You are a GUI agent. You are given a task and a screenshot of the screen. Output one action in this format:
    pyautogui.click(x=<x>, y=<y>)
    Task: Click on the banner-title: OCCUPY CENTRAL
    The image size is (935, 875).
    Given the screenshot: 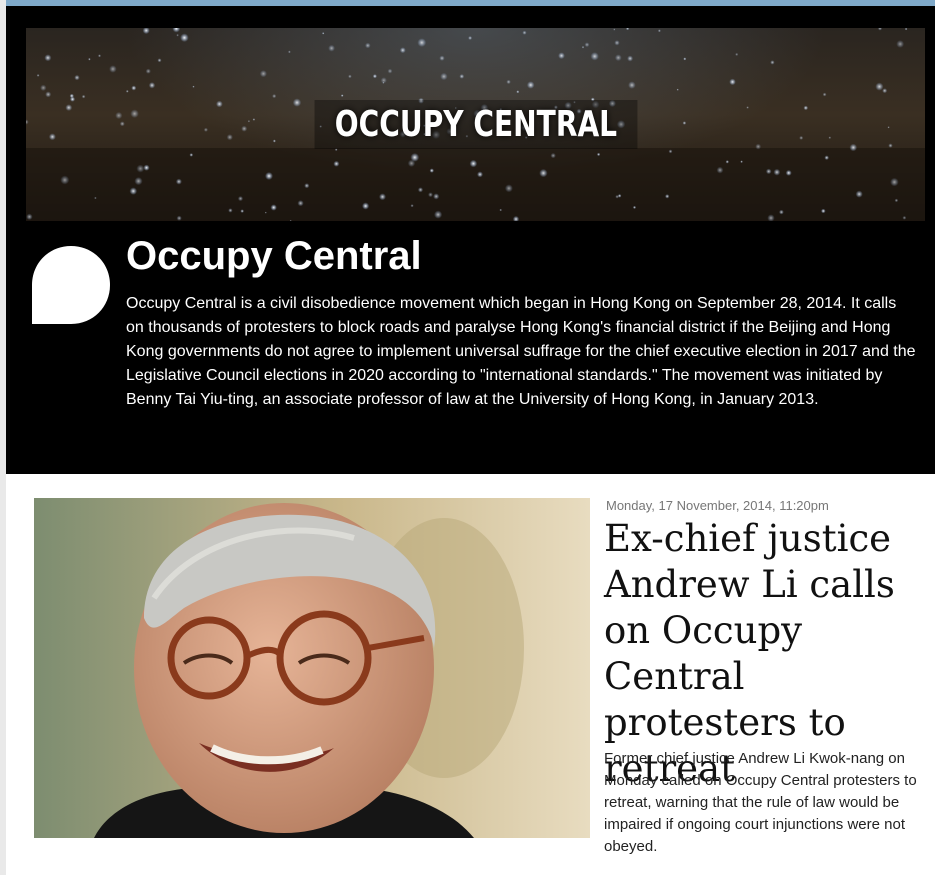 What is the action you would take?
    pyautogui.click(x=475, y=124)
    